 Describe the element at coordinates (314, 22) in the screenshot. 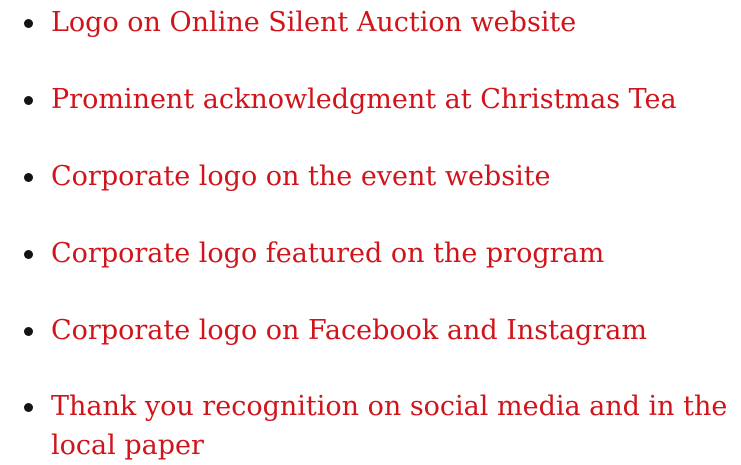

I see `benefit-text: Logo on Online Silent Auction website` at that location.